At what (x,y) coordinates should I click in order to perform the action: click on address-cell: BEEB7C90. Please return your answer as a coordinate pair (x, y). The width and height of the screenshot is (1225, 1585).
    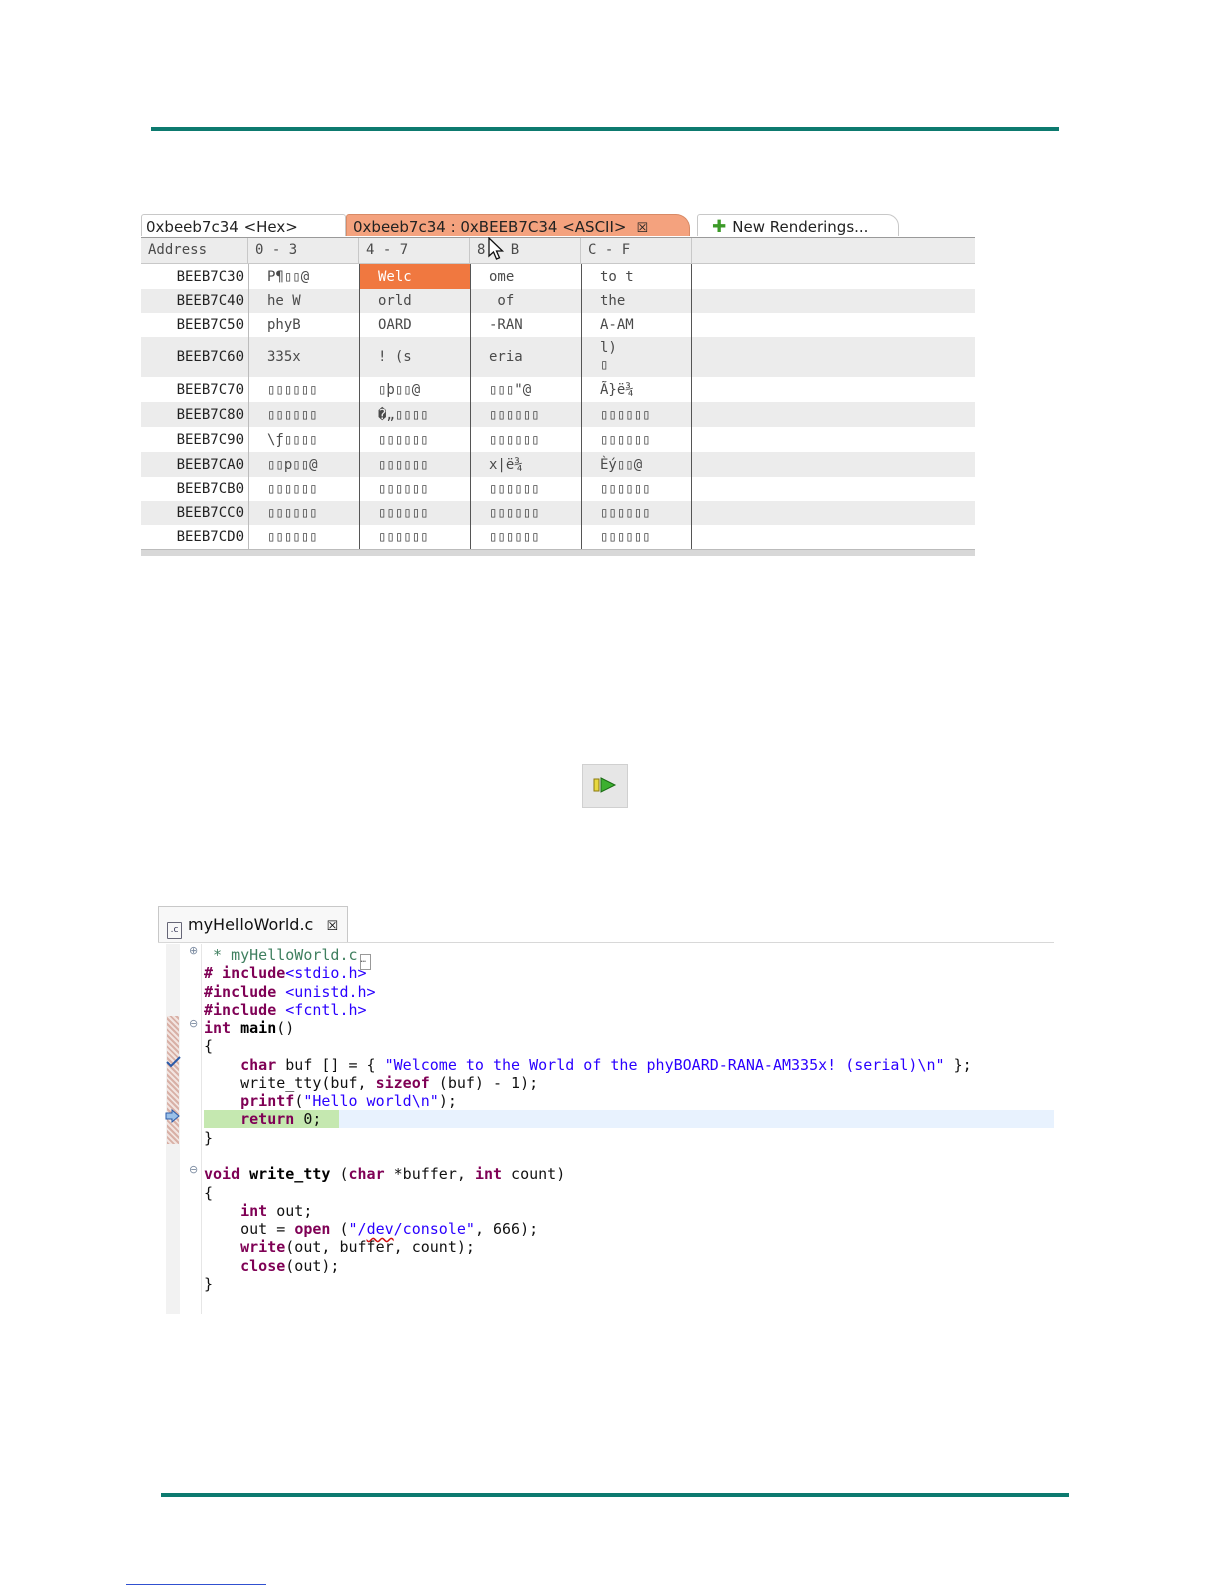
    Looking at the image, I should click on (210, 439).